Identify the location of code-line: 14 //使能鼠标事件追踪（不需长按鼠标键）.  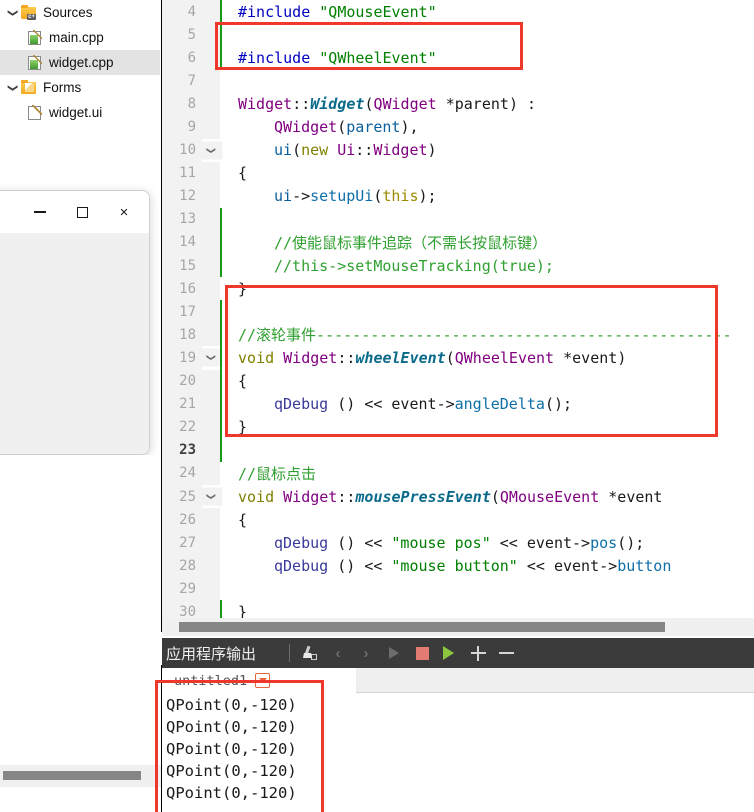
(458, 242).